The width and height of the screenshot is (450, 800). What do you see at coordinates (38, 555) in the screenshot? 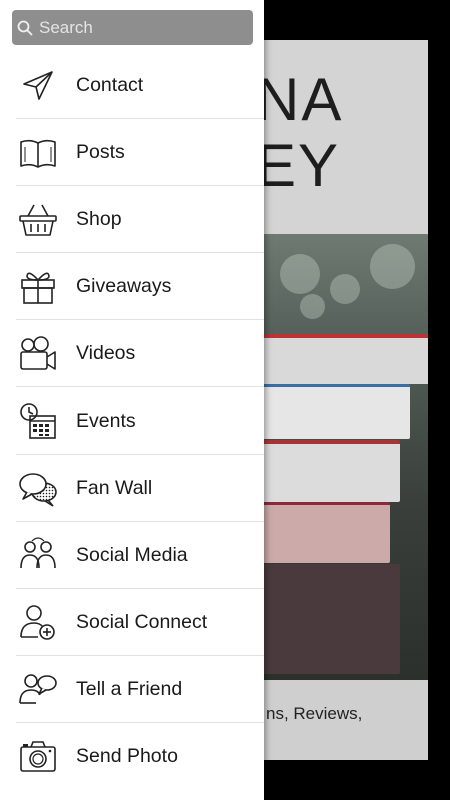
I see `people-group-icon` at bounding box center [38, 555].